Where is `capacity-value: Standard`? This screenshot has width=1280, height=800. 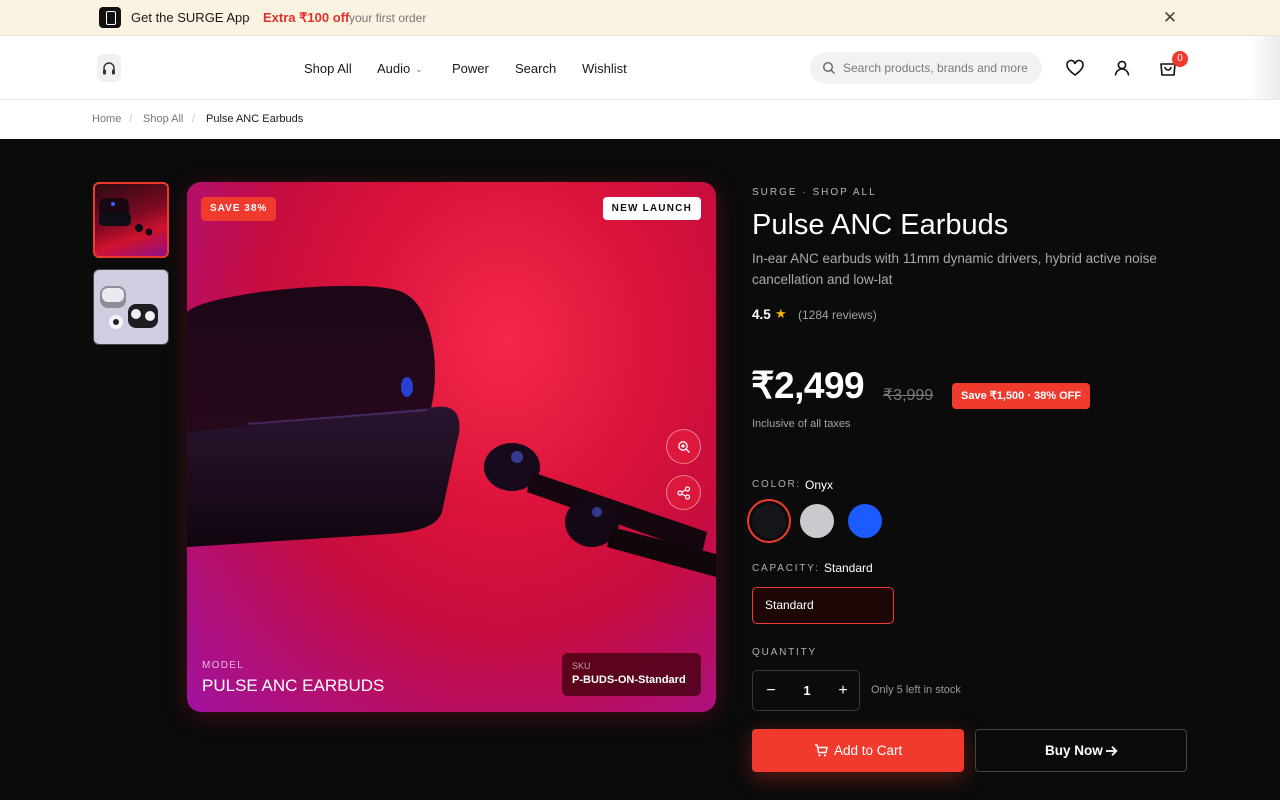
capacity-value: Standard is located at coordinates (848, 568).